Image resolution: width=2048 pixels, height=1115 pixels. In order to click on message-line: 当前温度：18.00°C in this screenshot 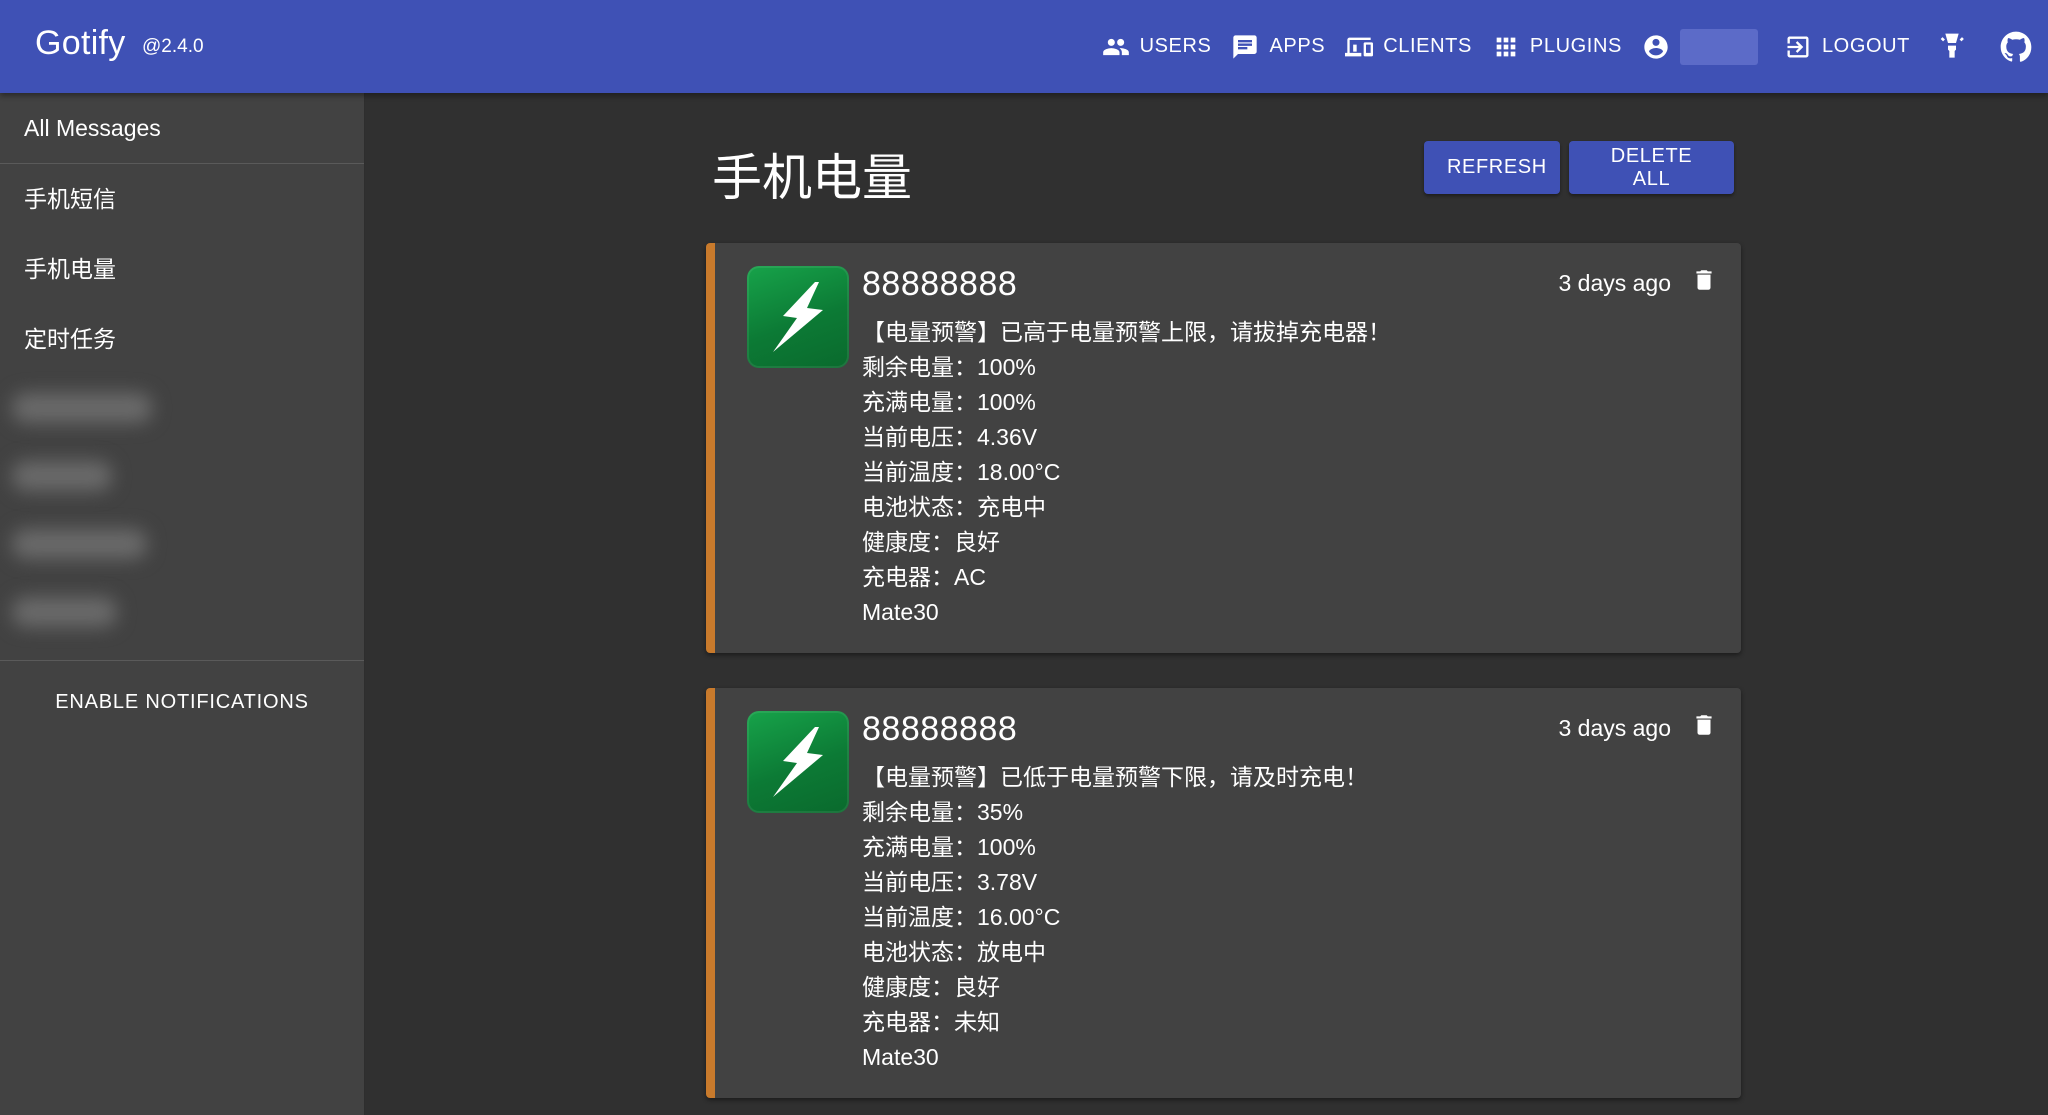, I will do `click(961, 472)`.